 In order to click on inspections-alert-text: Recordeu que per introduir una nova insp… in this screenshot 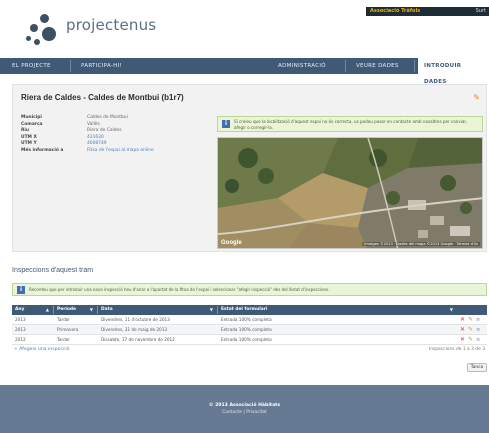, I will do `click(179, 289)`.